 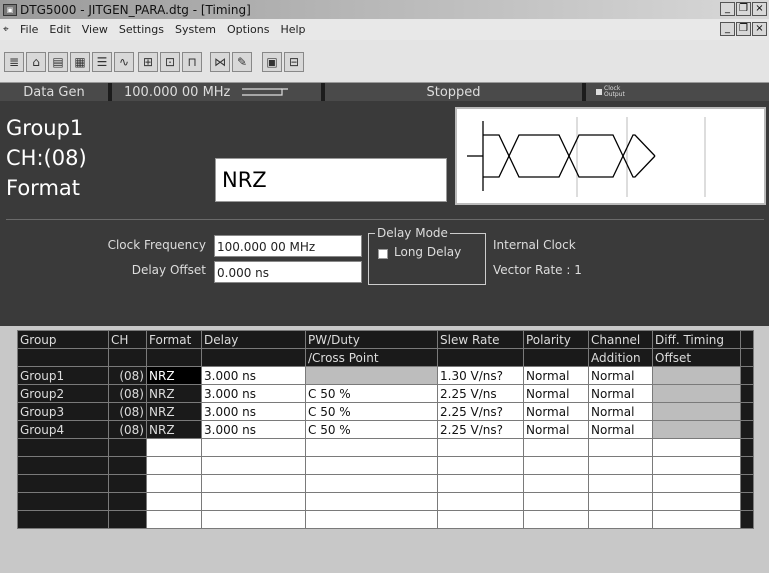 I want to click on timing-icon: ⊡, so click(x=170, y=62).